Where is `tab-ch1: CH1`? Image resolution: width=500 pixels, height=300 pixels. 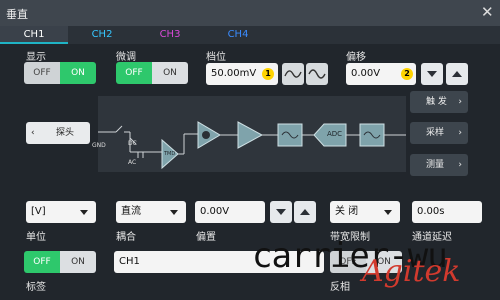
tab-ch1: CH1 is located at coordinates (34, 35).